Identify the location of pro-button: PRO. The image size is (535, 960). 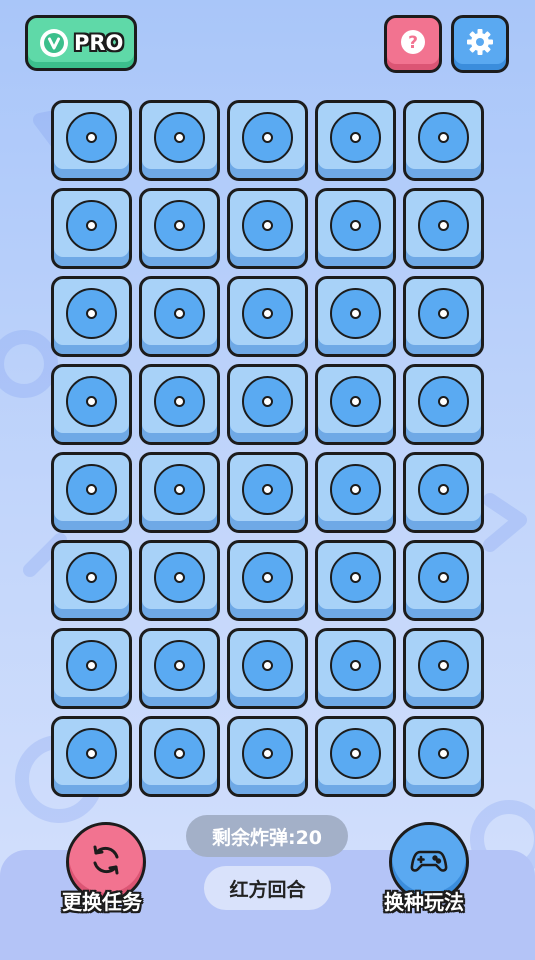
(81, 43).